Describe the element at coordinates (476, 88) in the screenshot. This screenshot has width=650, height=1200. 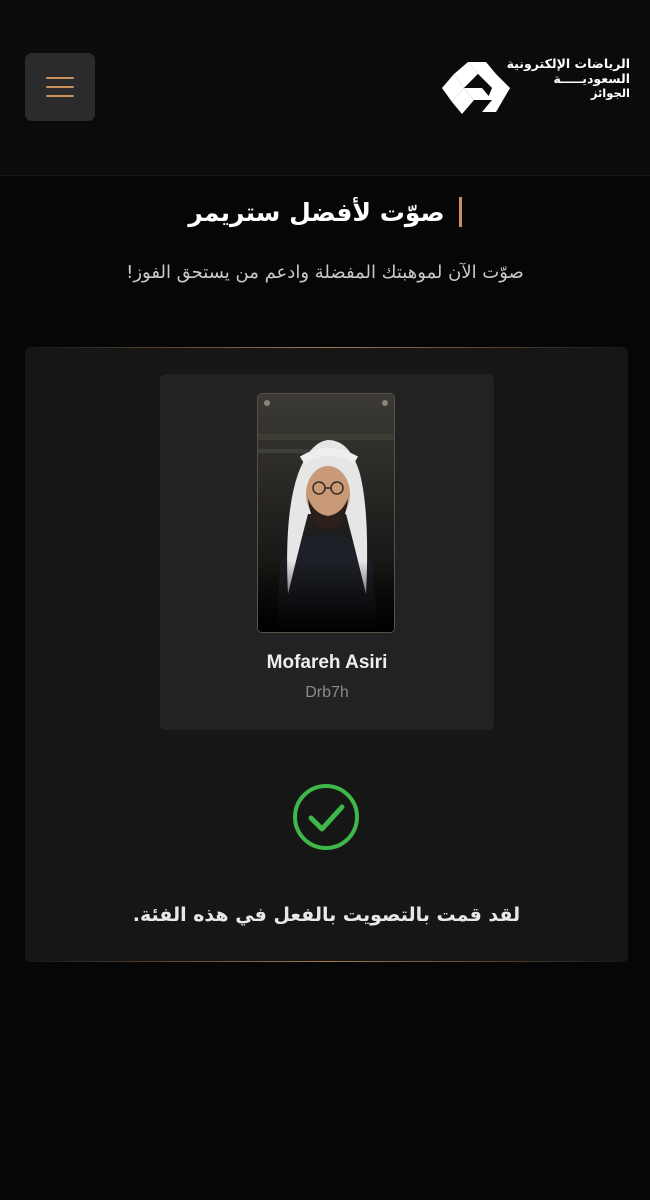
I see `logo-mark-icon` at that location.